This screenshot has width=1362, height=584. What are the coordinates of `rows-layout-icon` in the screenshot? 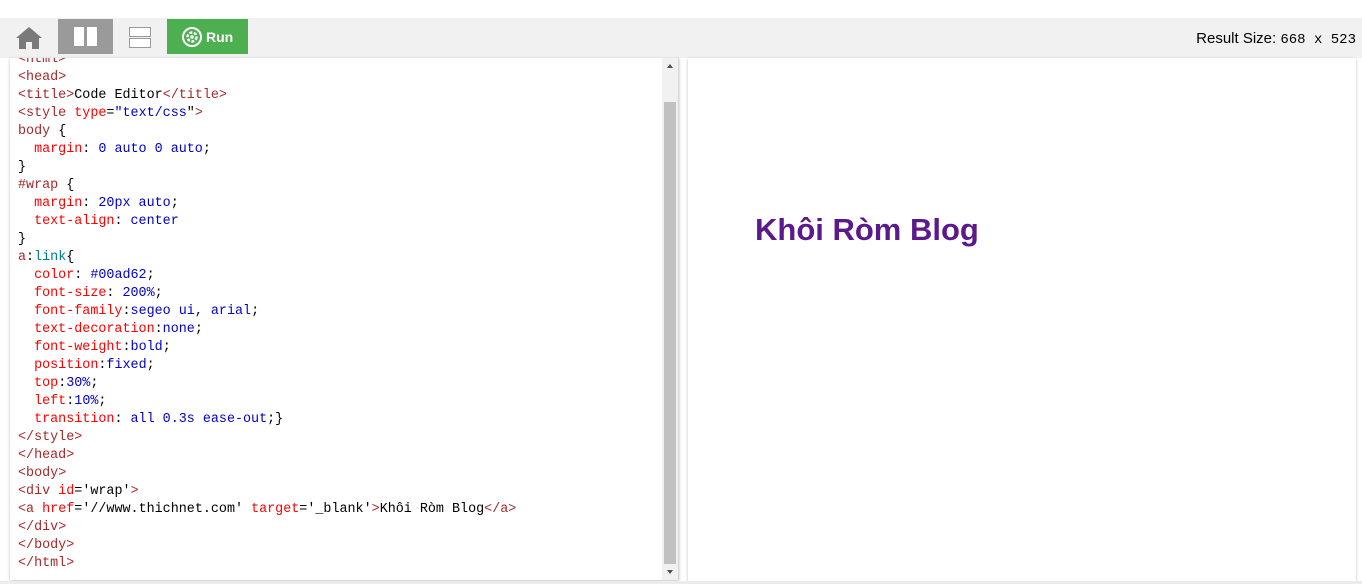 It's located at (140, 37).